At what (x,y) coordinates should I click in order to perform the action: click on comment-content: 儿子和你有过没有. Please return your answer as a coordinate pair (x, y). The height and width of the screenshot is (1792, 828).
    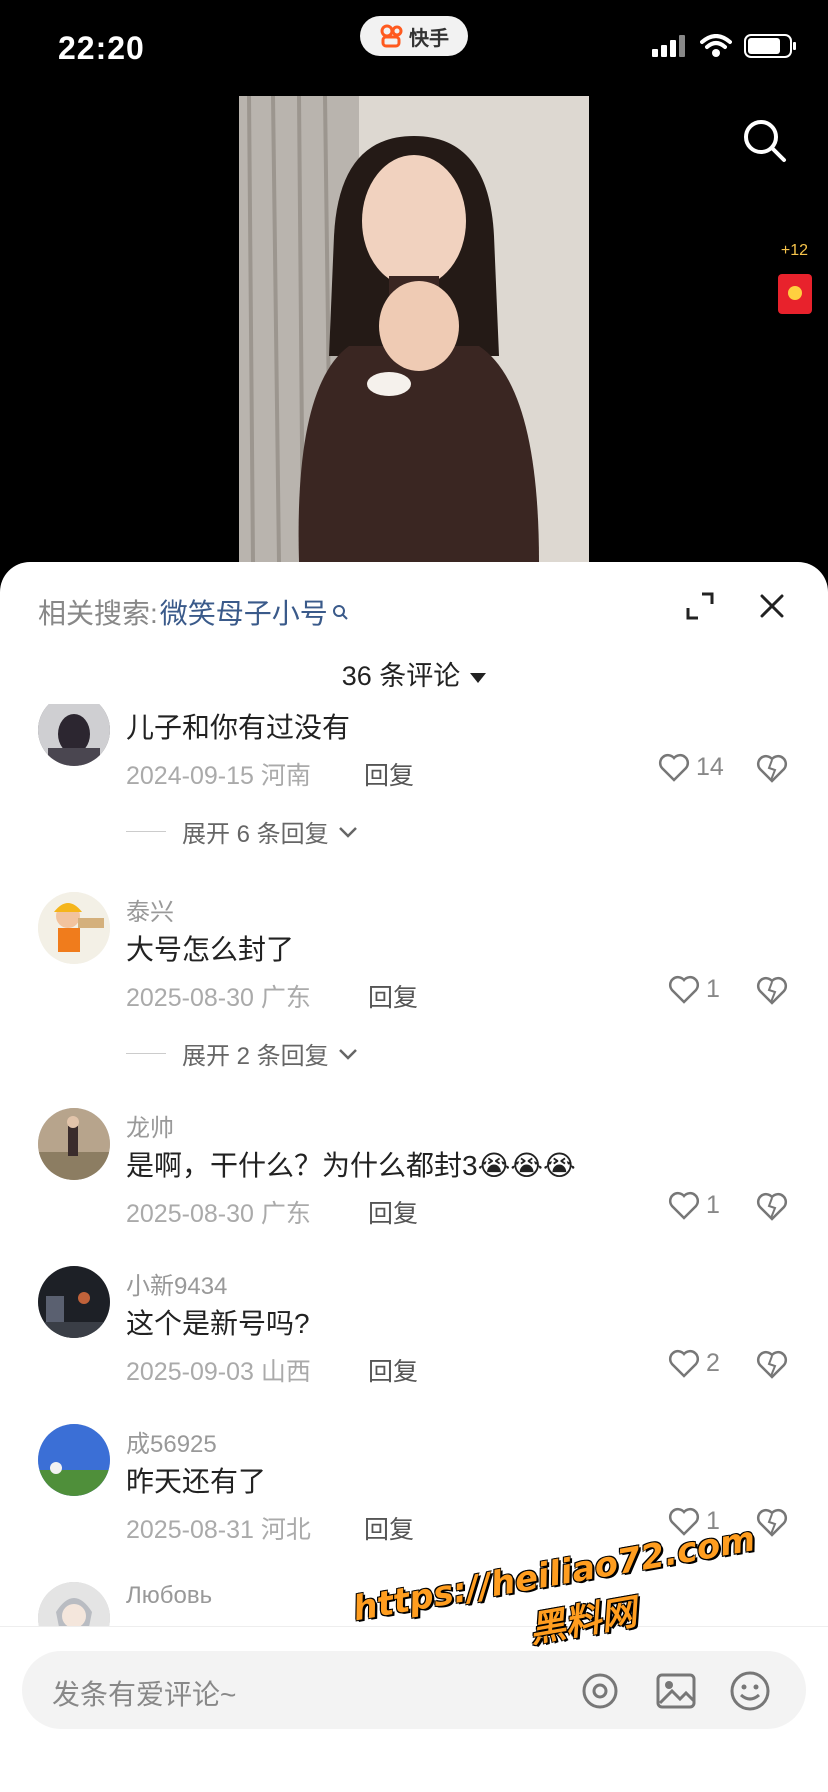
    Looking at the image, I should click on (238, 726).